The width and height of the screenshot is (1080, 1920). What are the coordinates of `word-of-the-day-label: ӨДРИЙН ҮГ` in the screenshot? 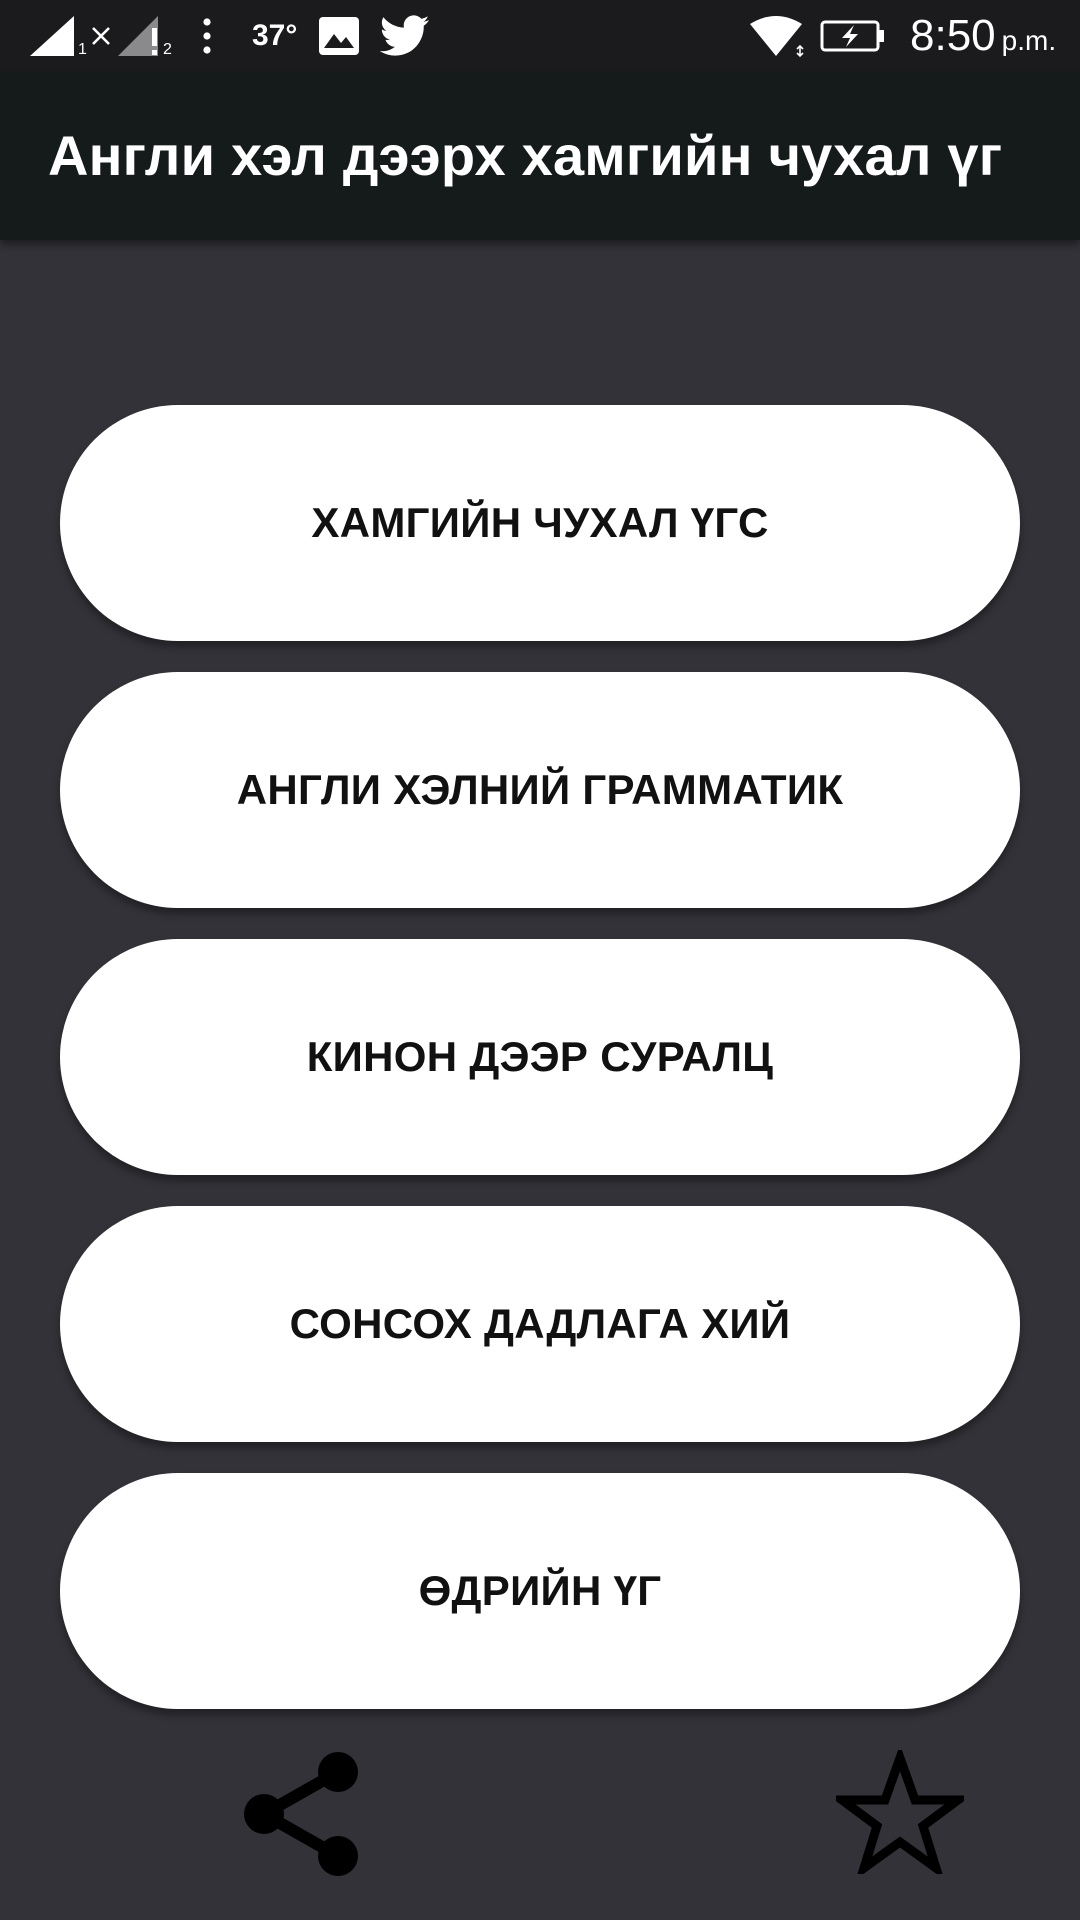 It's located at (540, 1590).